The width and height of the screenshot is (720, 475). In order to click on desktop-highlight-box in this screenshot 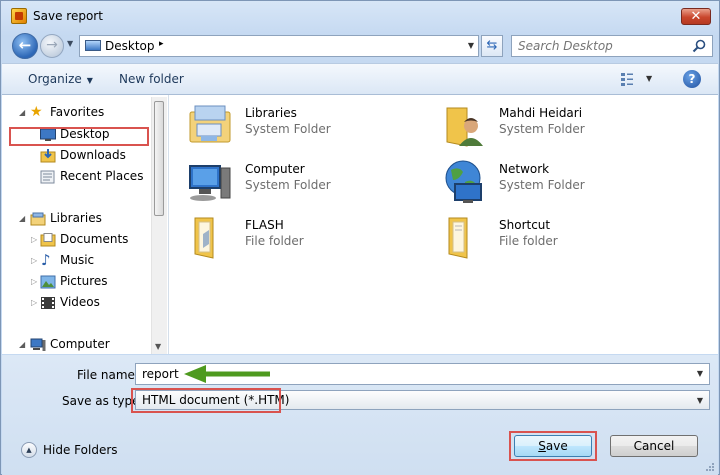, I will do `click(79, 136)`.